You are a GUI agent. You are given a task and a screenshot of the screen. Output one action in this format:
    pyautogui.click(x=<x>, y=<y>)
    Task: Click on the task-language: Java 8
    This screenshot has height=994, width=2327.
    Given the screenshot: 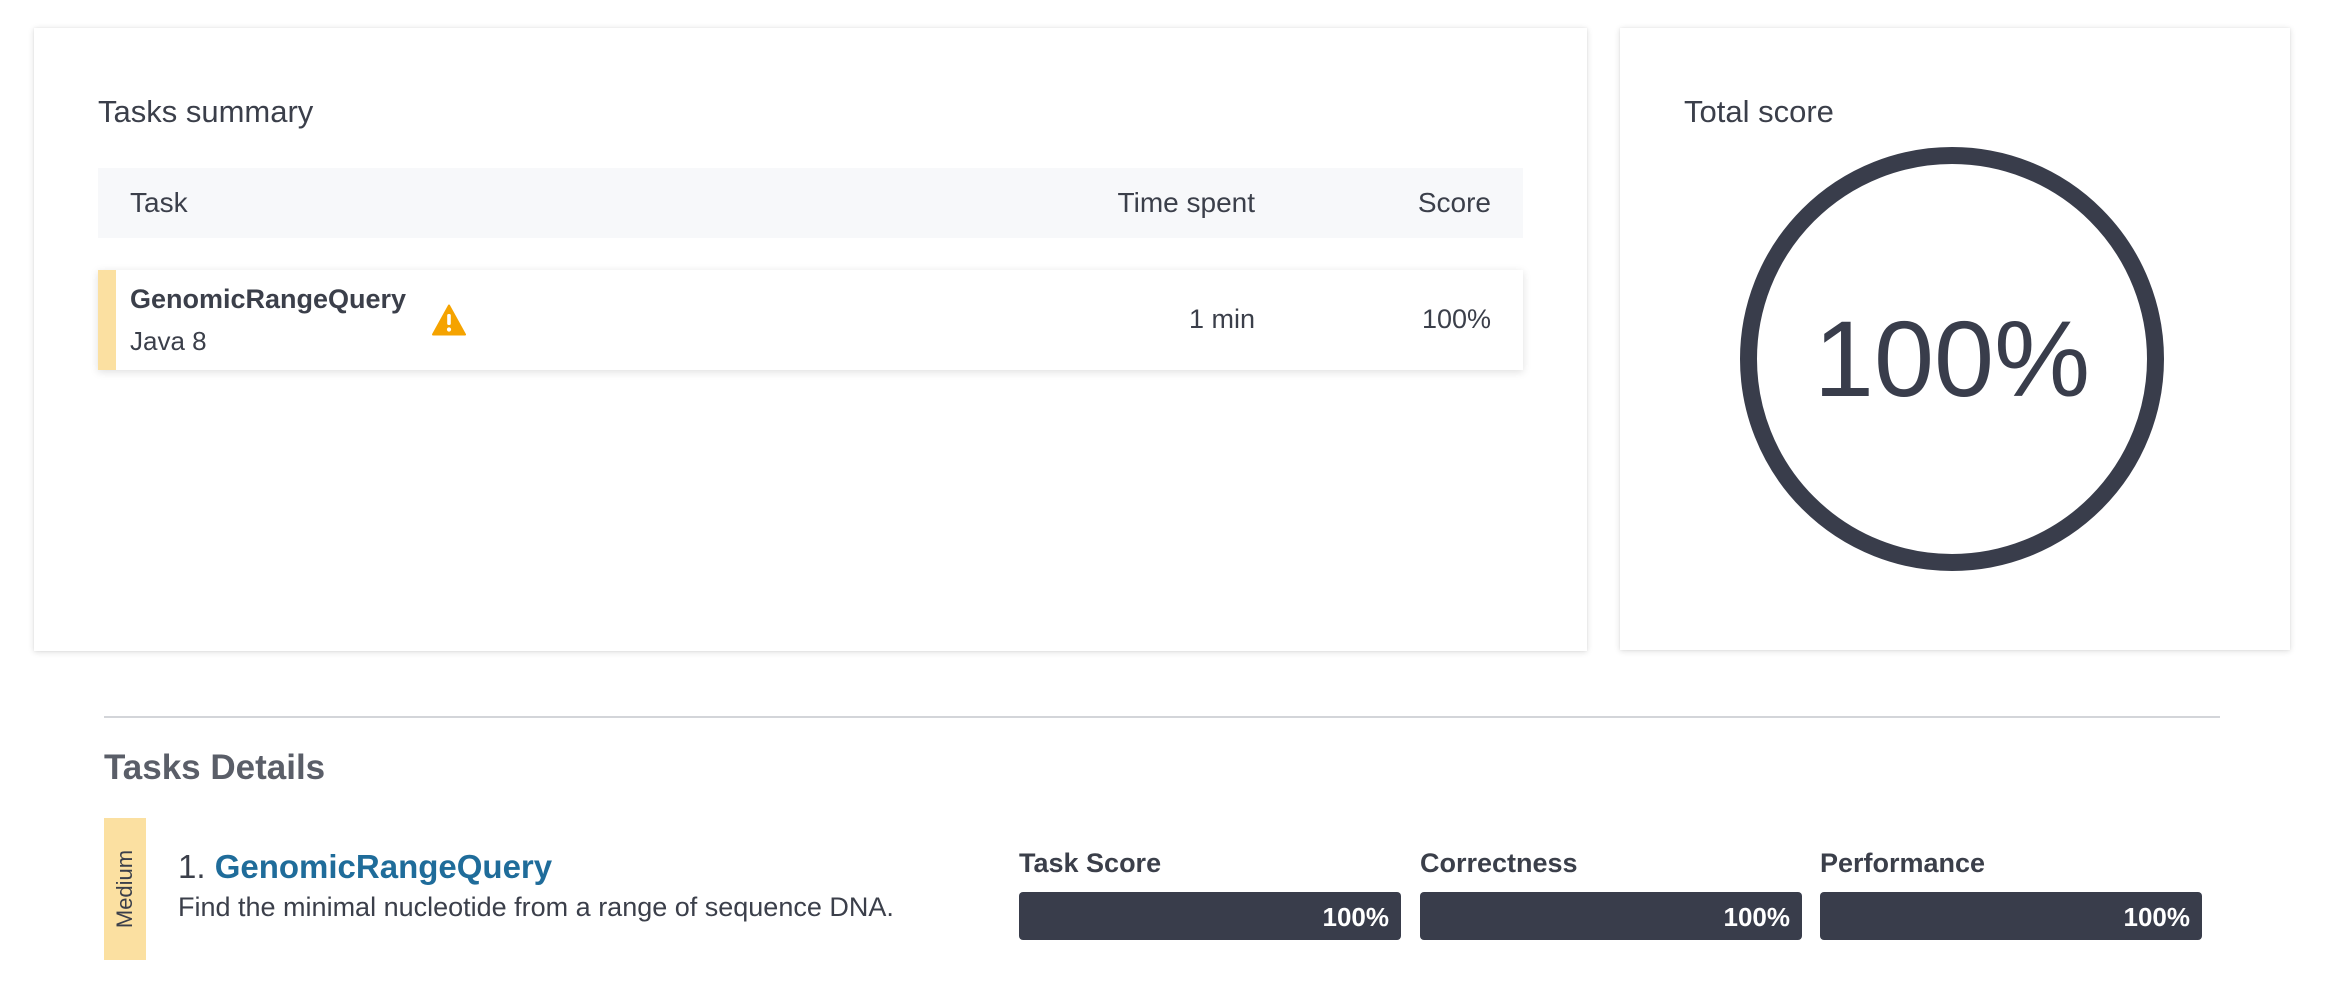 What is the action you would take?
    pyautogui.click(x=168, y=341)
    